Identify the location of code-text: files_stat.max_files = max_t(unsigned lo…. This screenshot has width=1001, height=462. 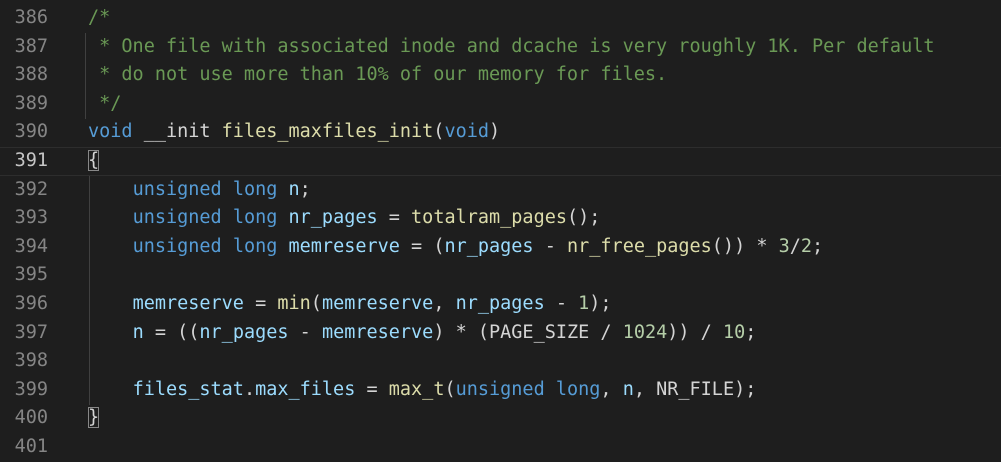
(422, 390).